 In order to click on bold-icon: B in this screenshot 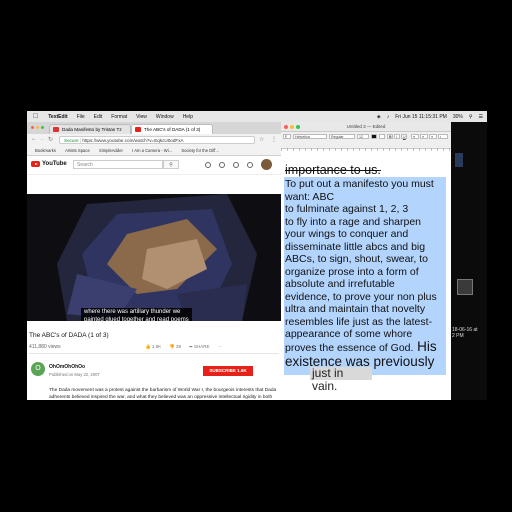, I will do `click(390, 136)`.